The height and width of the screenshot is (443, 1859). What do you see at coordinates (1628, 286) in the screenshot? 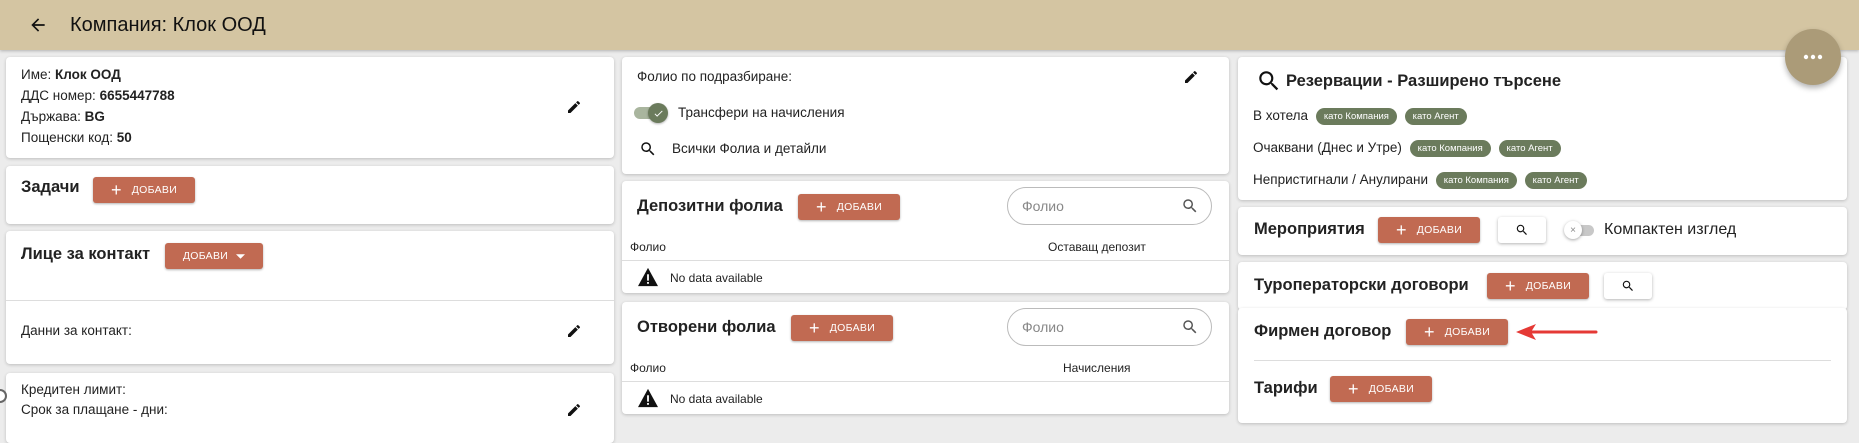
I see `tour-contract-search-button` at bounding box center [1628, 286].